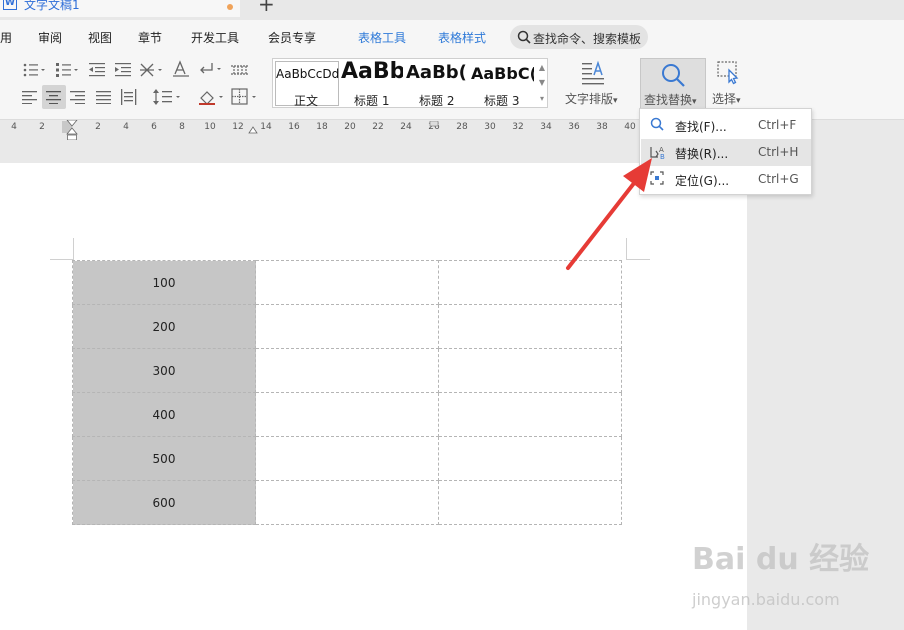 This screenshot has height=630, width=904. Describe the element at coordinates (266, 7) in the screenshot. I see `new-tab-button: +` at that location.